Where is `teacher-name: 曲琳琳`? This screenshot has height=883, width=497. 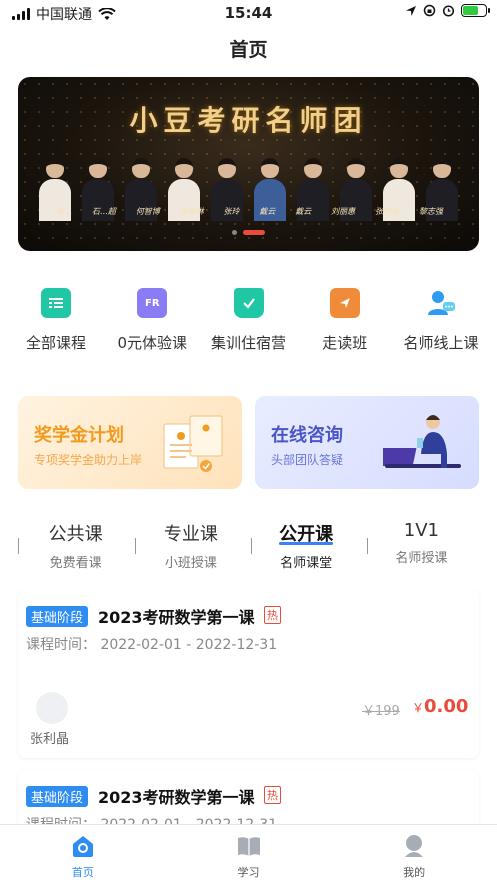
teacher-name: 曲琳琳 is located at coordinates (191, 211).